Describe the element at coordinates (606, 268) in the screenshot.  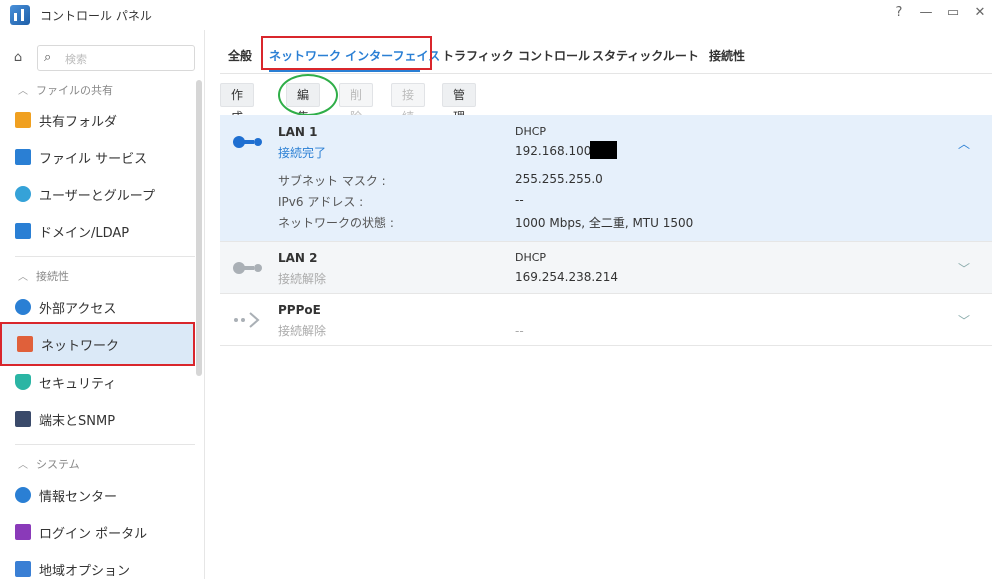
I see `list-item: LAN 2 接続解除 DHCP 169.254.238.214 ﹀` at that location.